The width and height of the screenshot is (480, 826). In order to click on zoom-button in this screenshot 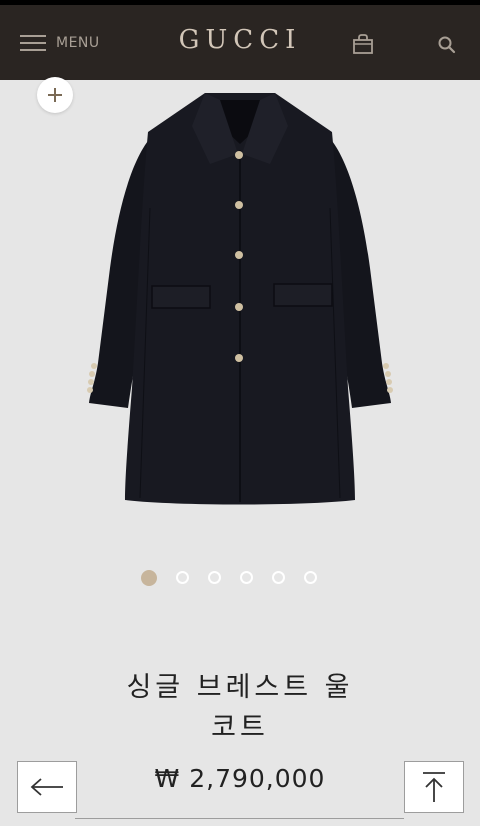, I will do `click(55, 95)`.